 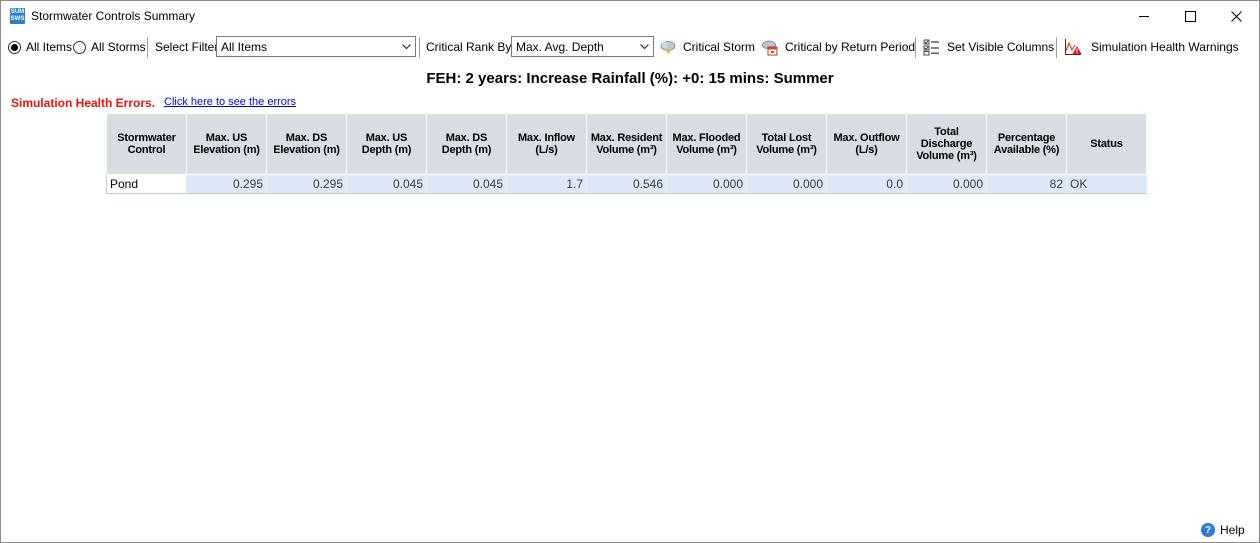 What do you see at coordinates (786, 138) in the screenshot?
I see `column-header-text: Total Lost` at bounding box center [786, 138].